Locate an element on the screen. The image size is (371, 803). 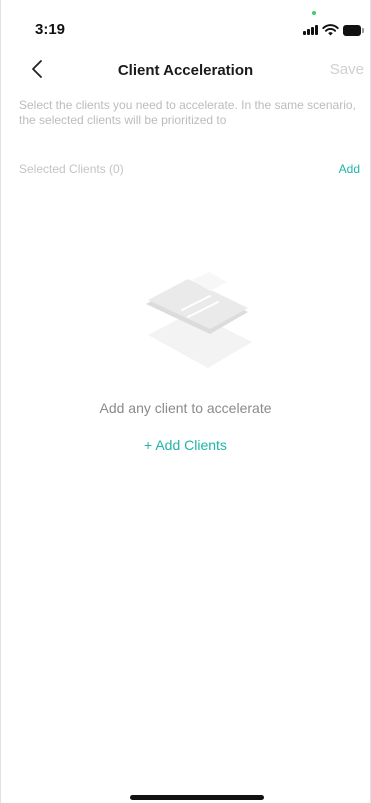
navigation-bar: Client Acceleration Save is located at coordinates (185, 70).